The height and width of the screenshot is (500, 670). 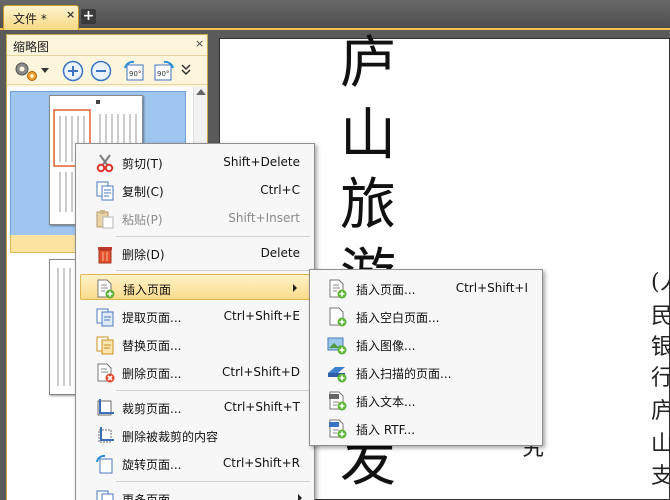 I want to click on crop-icon, so click(x=105, y=407).